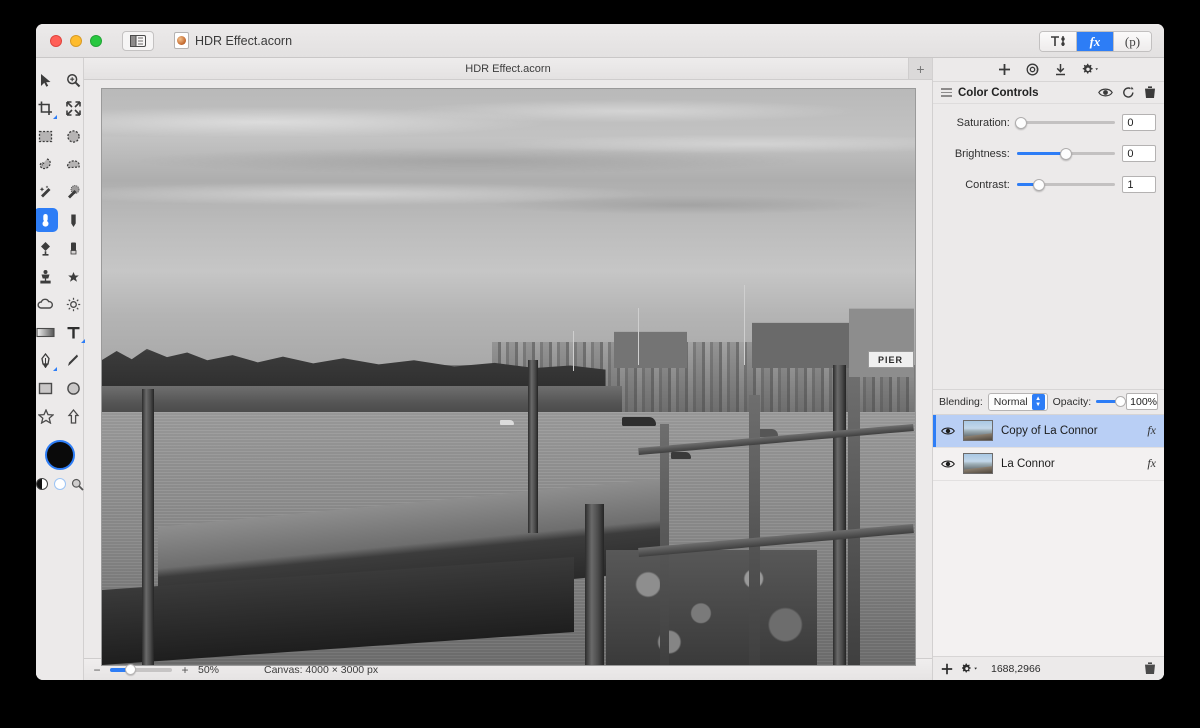 This screenshot has height=728, width=1200. I want to click on swap-colors-control, so click(42, 484).